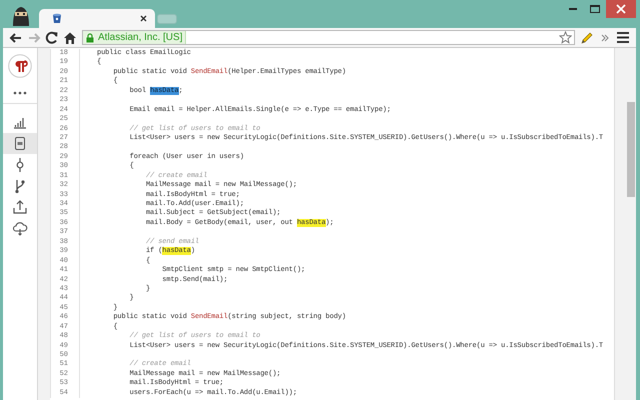  I want to click on scrollbar-thumb, so click(631, 149).